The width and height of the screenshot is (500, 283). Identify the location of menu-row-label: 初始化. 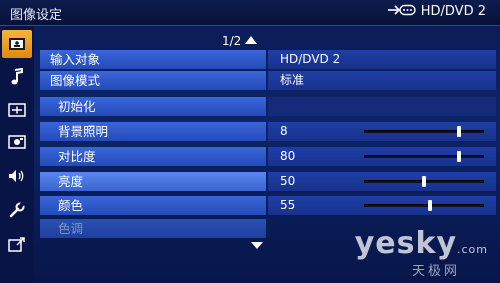
(153, 106).